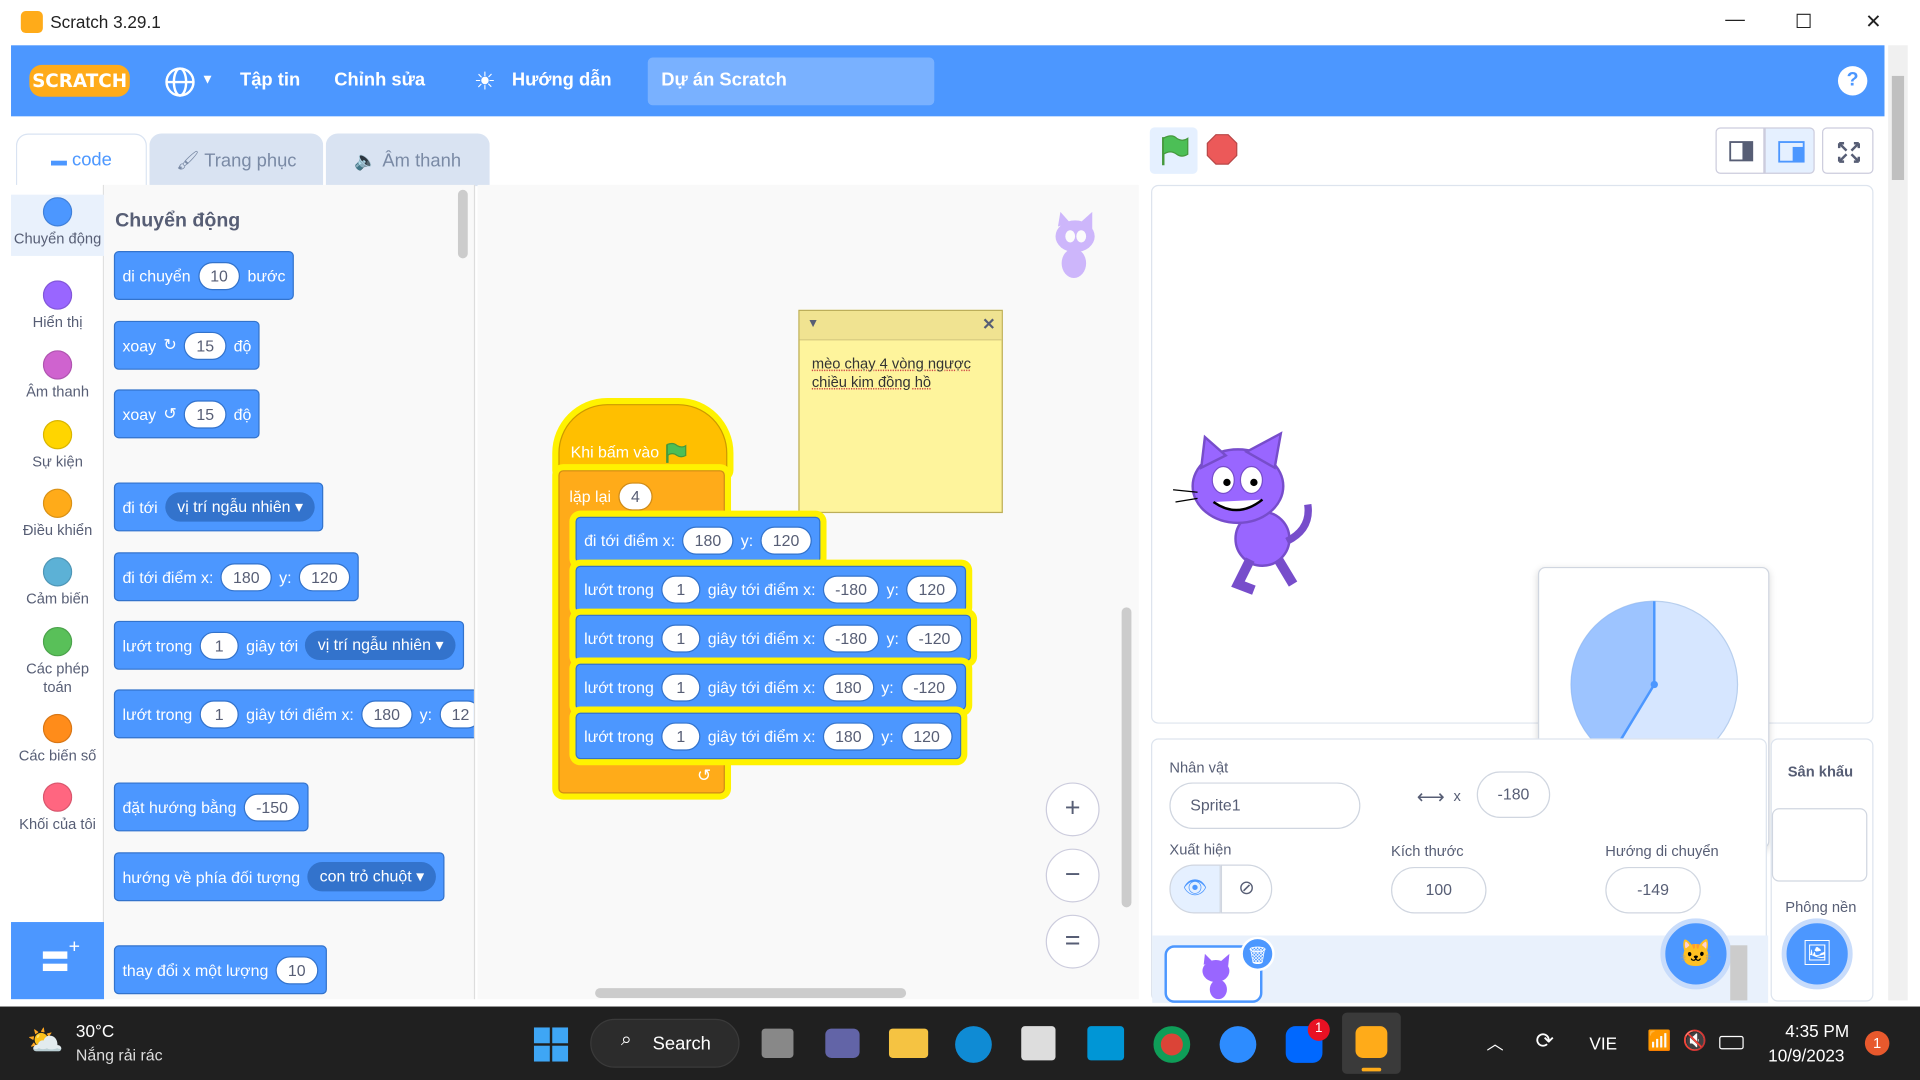 This screenshot has height=1080, width=1920. I want to click on green-flag-button, so click(1173, 150).